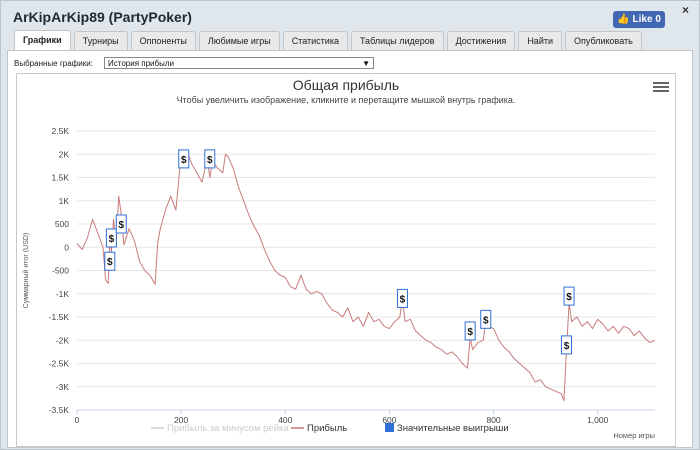 The image size is (700, 450). What do you see at coordinates (598, 420) in the screenshot?
I see `x-tick-label: 1,000` at bounding box center [598, 420].